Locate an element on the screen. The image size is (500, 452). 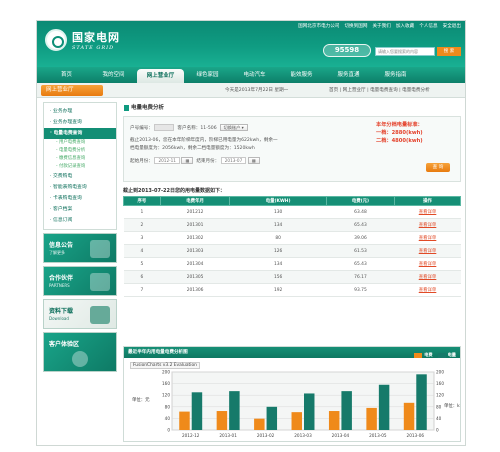
sidebar-item-bill-query: · 电量电费查询 is located at coordinates (80, 133).